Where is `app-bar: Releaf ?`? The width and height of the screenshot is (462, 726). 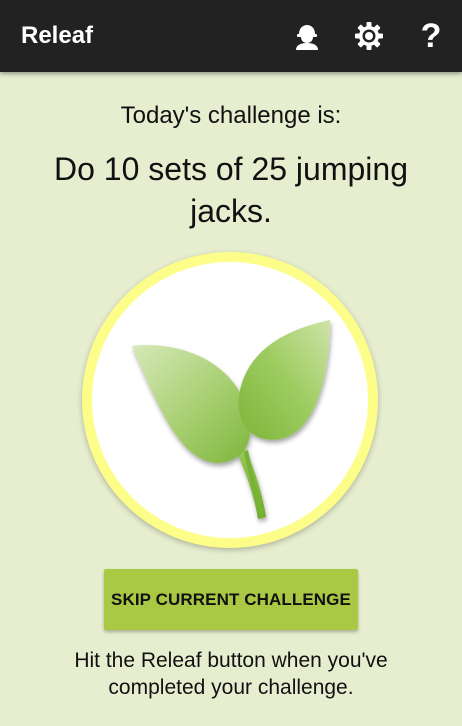
app-bar: Releaf ? is located at coordinates (231, 36).